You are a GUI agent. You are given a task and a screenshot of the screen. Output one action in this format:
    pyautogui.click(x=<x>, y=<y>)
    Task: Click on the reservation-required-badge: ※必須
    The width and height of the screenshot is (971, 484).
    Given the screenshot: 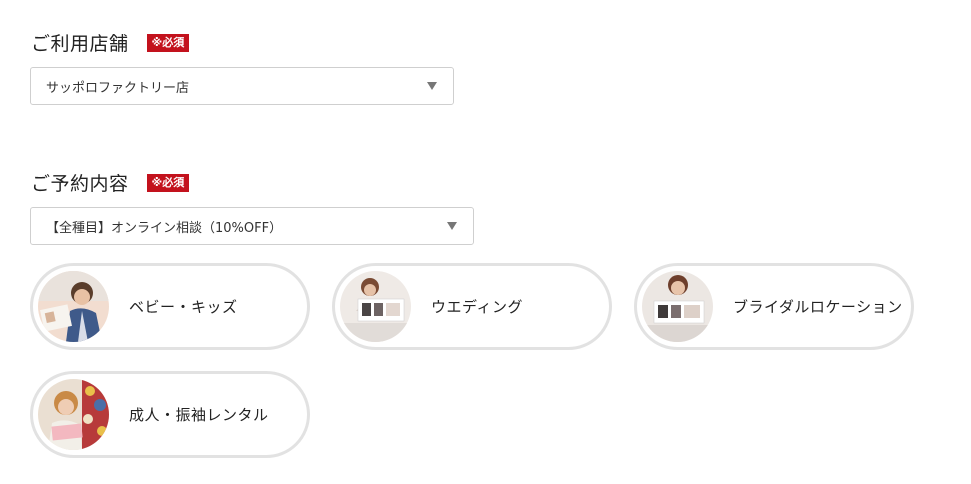 What is the action you would take?
    pyautogui.click(x=168, y=182)
    